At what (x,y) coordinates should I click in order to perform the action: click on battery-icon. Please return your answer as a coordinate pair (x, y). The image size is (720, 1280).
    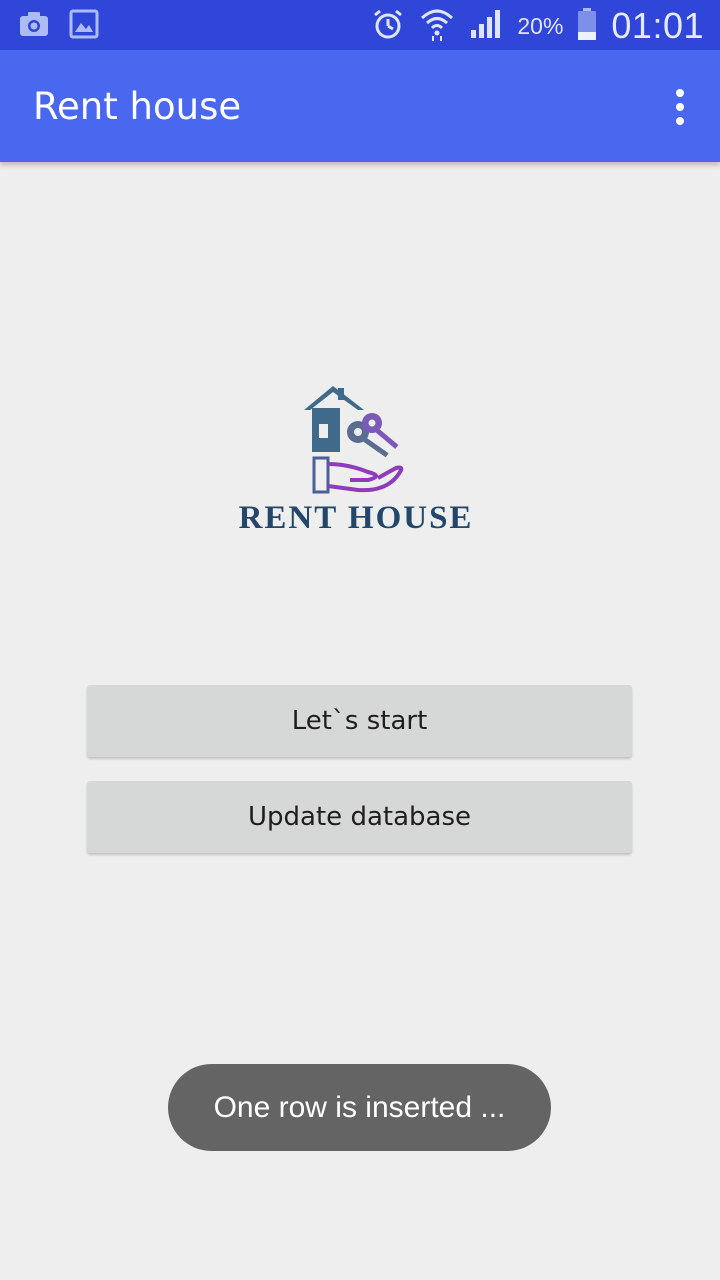
    Looking at the image, I should click on (587, 26).